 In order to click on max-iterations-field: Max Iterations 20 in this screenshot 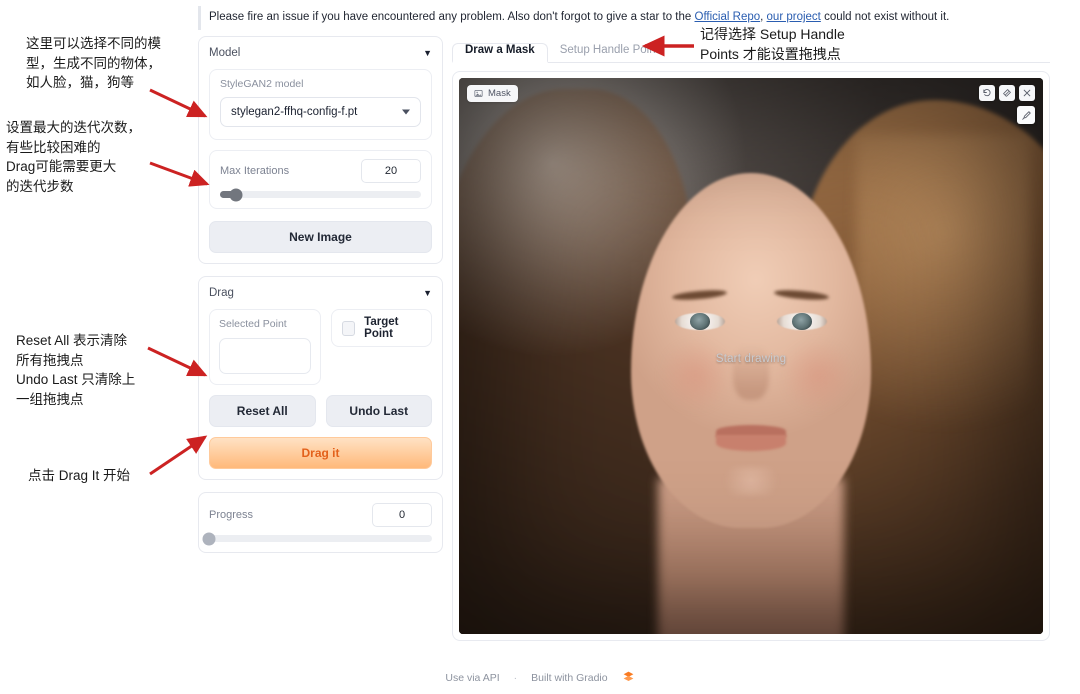, I will do `click(320, 179)`.